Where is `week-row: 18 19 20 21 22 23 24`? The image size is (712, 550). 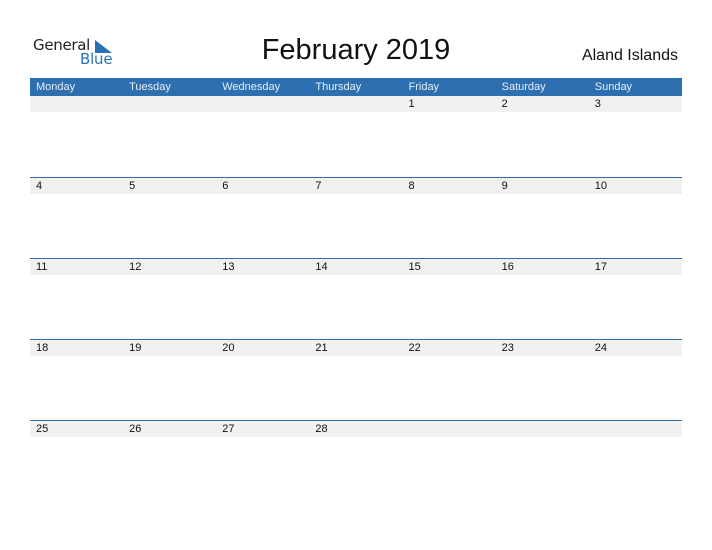
week-row: 18 19 20 21 22 23 24 is located at coordinates (356, 379).